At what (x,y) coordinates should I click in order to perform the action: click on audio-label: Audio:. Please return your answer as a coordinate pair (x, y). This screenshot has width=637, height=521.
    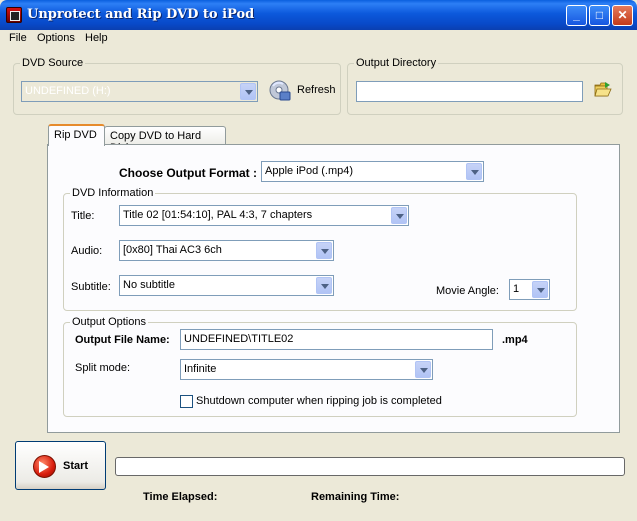
    Looking at the image, I should click on (87, 251).